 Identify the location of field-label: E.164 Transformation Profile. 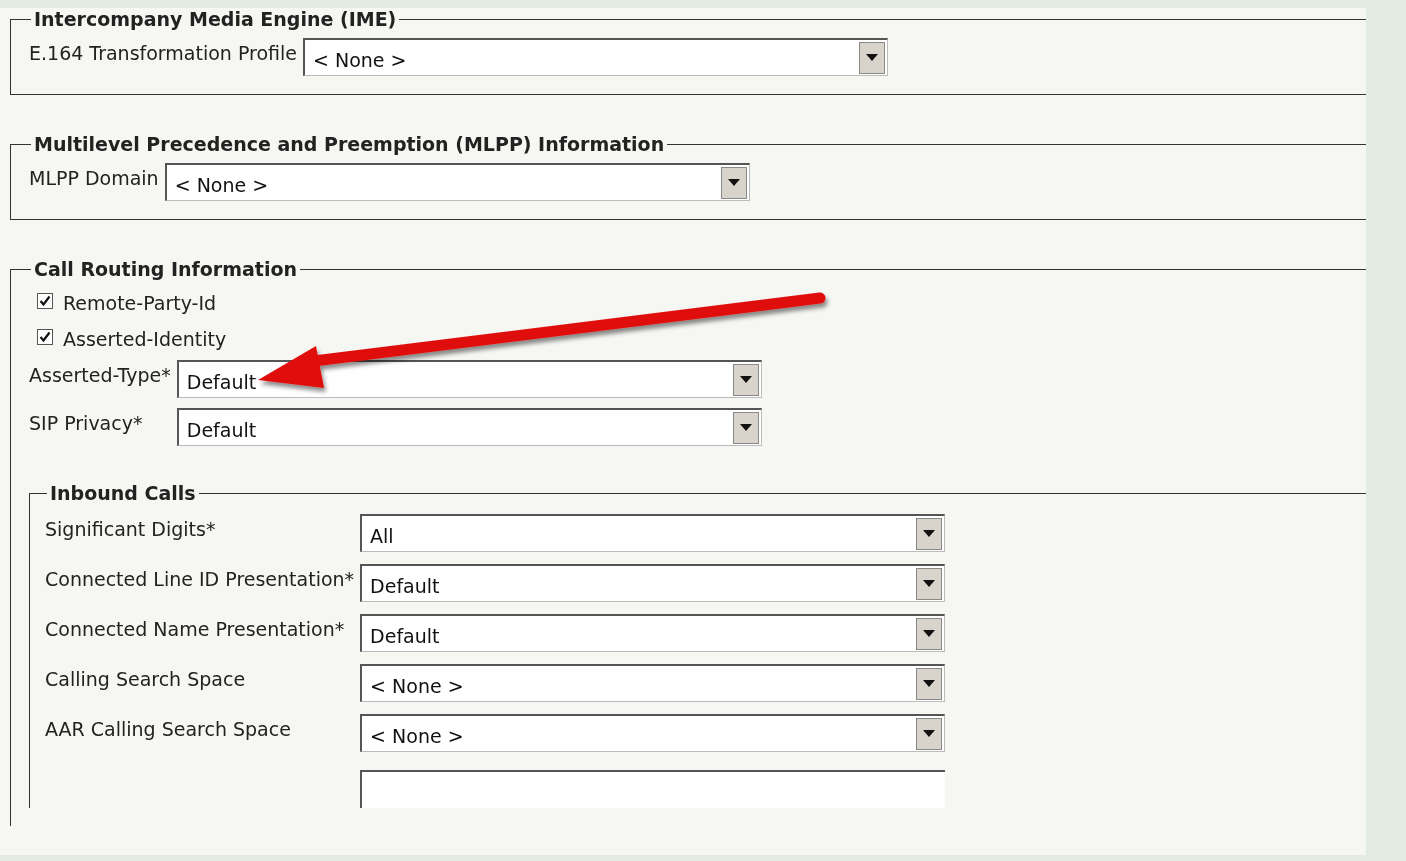
(163, 52).